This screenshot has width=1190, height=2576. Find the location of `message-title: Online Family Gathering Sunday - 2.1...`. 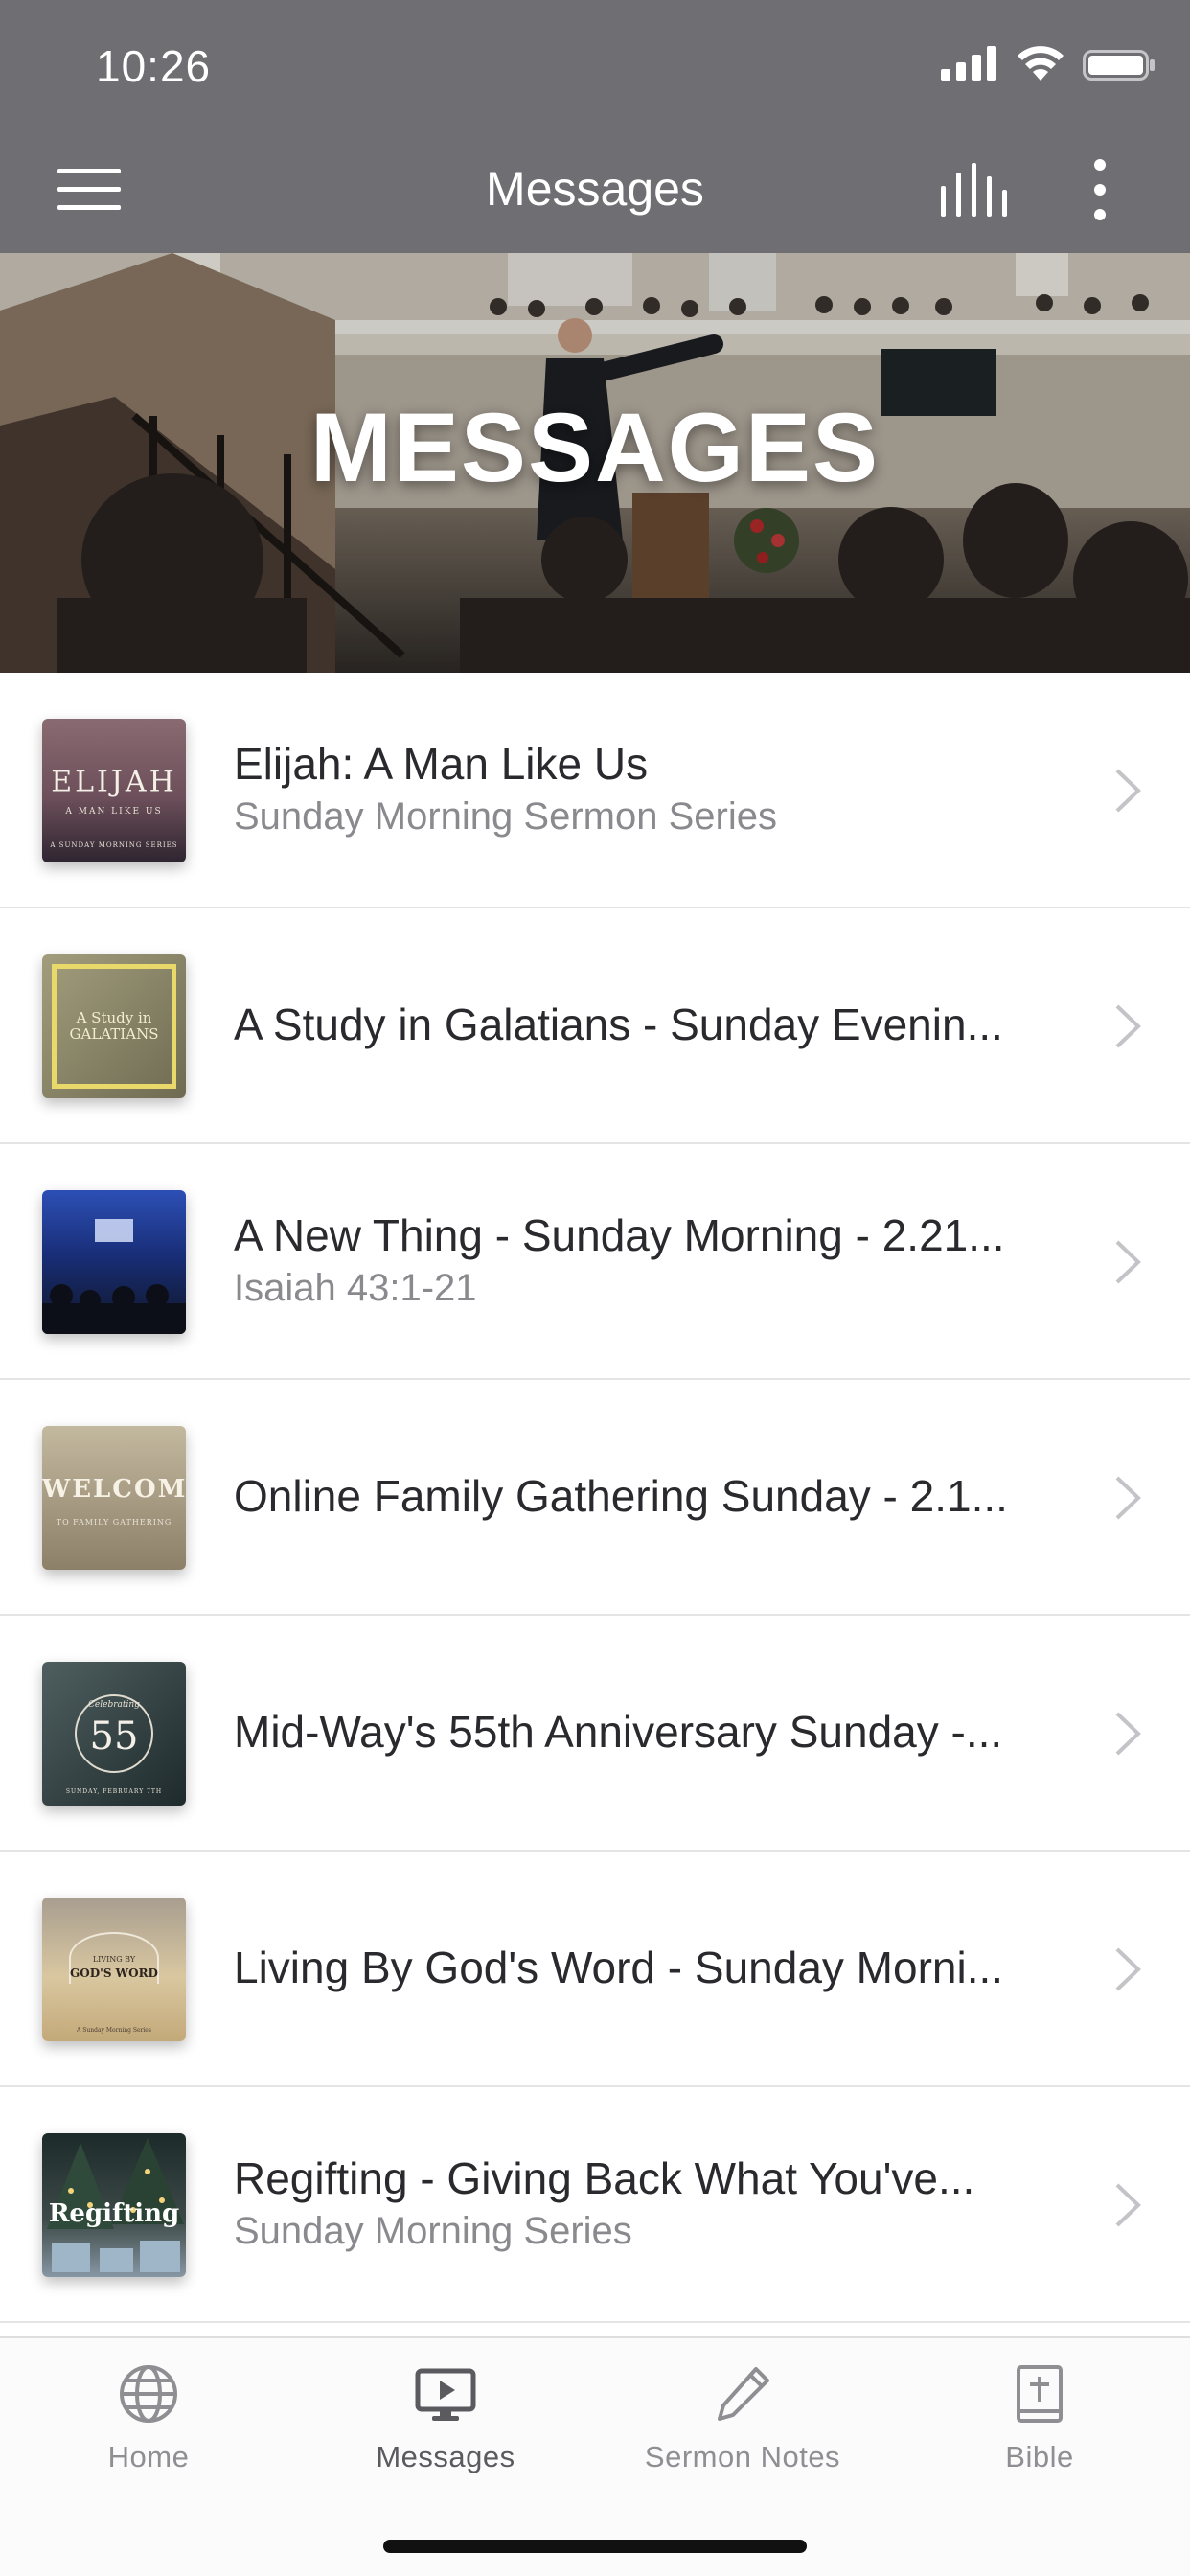

message-title: Online Family Gathering Sunday - 2.1... is located at coordinates (621, 1496).